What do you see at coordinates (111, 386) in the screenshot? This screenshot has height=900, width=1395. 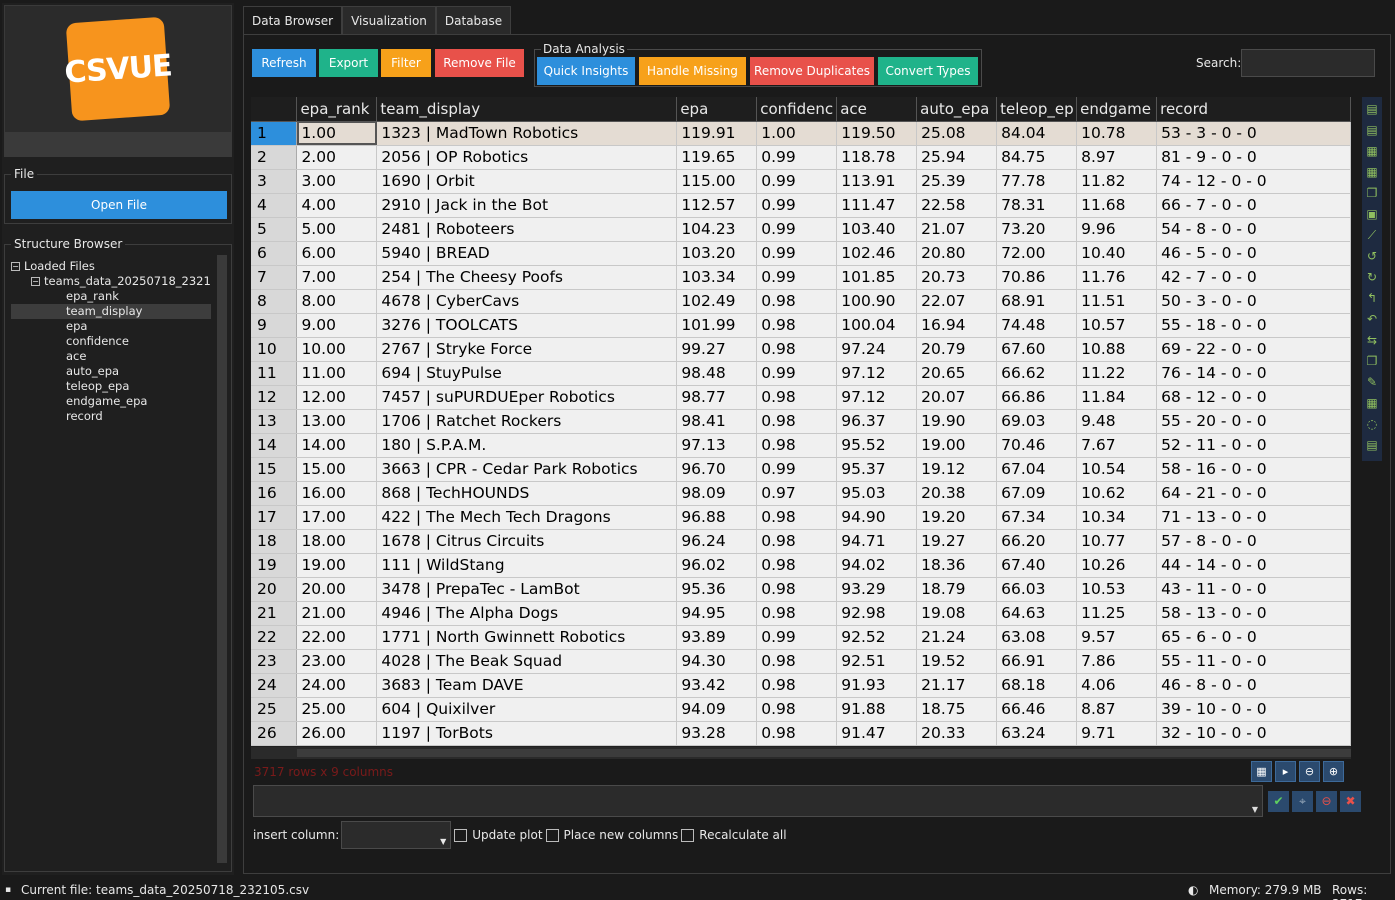 I see `tree-column-item: teleop_epa` at bounding box center [111, 386].